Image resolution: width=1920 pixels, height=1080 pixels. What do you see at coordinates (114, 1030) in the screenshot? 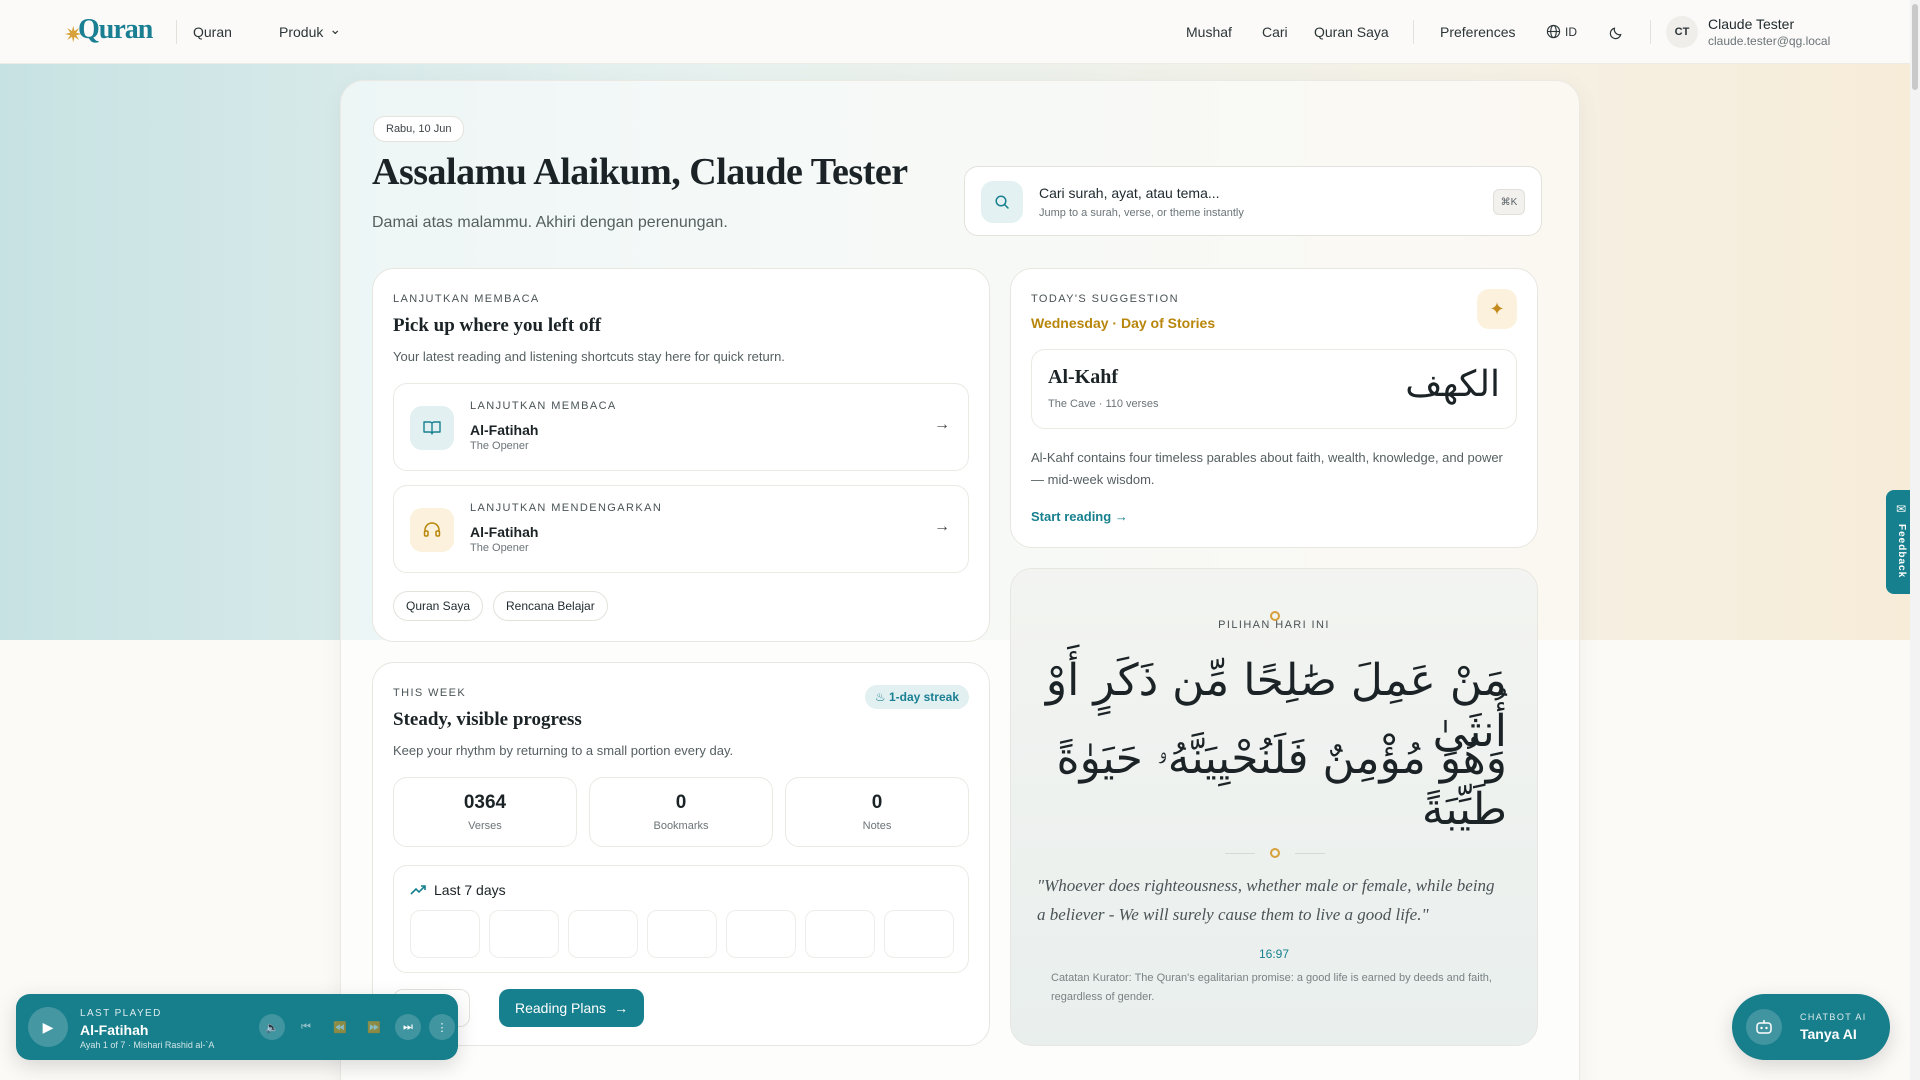
I see `player-track-name: Al-Fatihah` at bounding box center [114, 1030].